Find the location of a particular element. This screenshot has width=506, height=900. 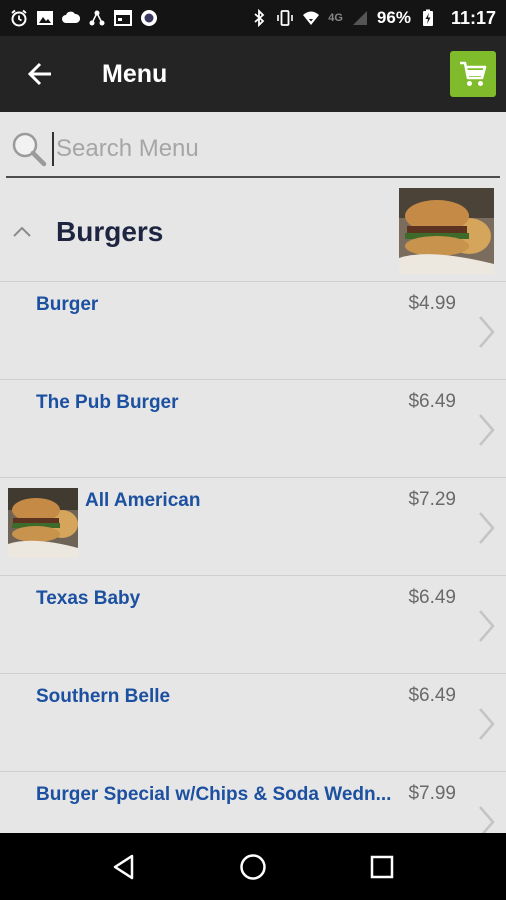

category-header-burgers: Burgers is located at coordinates (253, 232).